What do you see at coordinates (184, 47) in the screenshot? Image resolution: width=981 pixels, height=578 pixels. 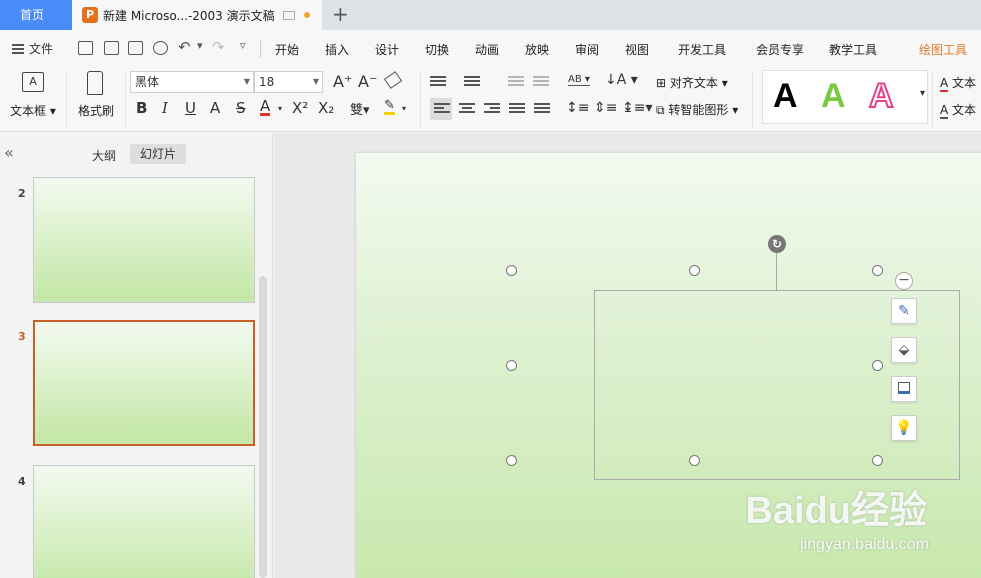 I see `undo-icon: ↶` at bounding box center [184, 47].